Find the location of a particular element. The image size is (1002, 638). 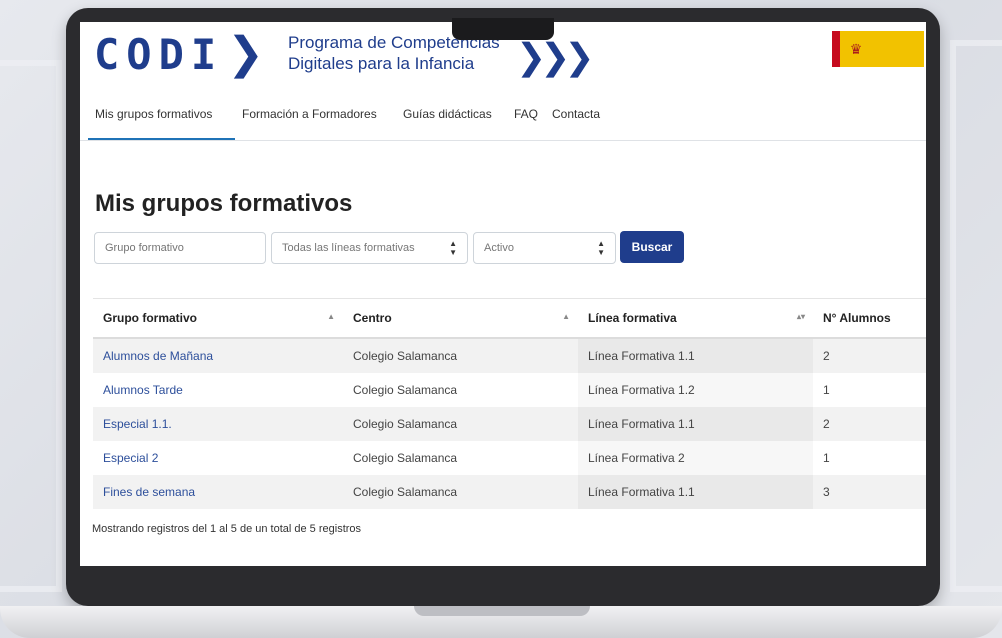

estado-select: Activo ▲ ▼ is located at coordinates (544, 248).